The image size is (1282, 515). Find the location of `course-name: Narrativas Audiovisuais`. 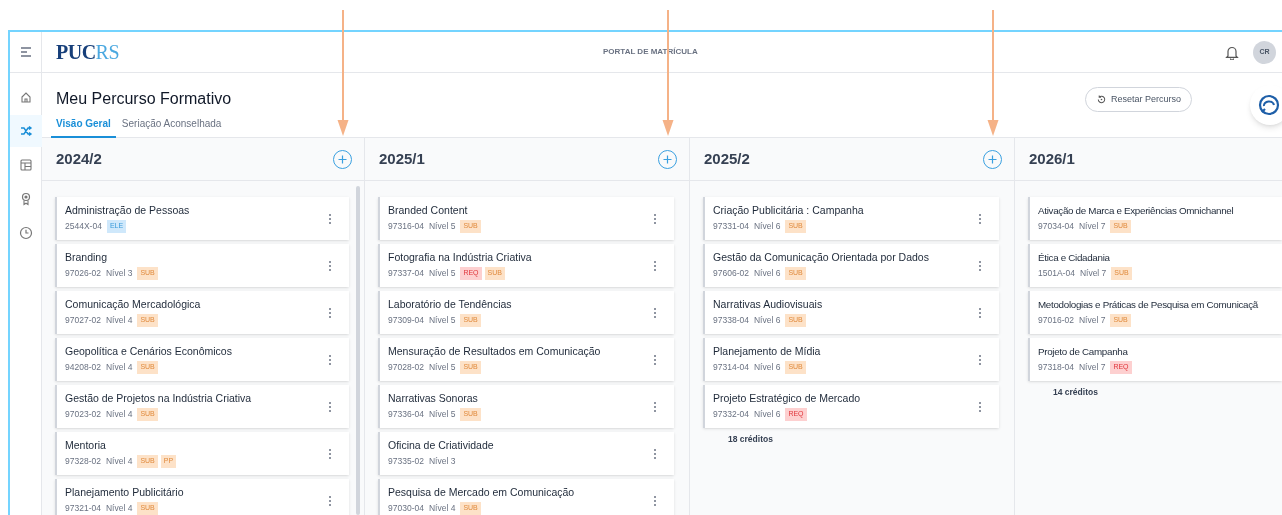

course-name: Narrativas Audiovisuais is located at coordinates (768, 305).